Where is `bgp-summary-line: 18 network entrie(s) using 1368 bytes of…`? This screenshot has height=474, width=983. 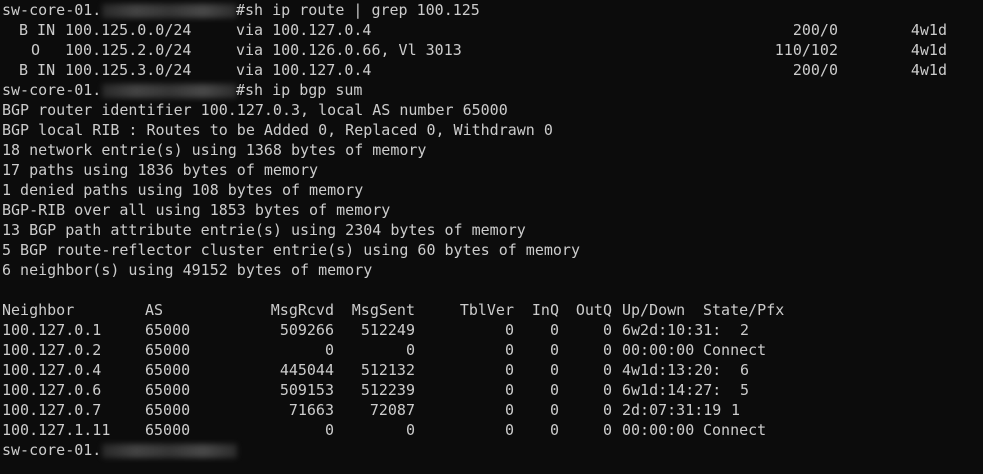
bgp-summary-line: 18 network entrie(s) using 1368 bytes of… is located at coordinates (491, 150).